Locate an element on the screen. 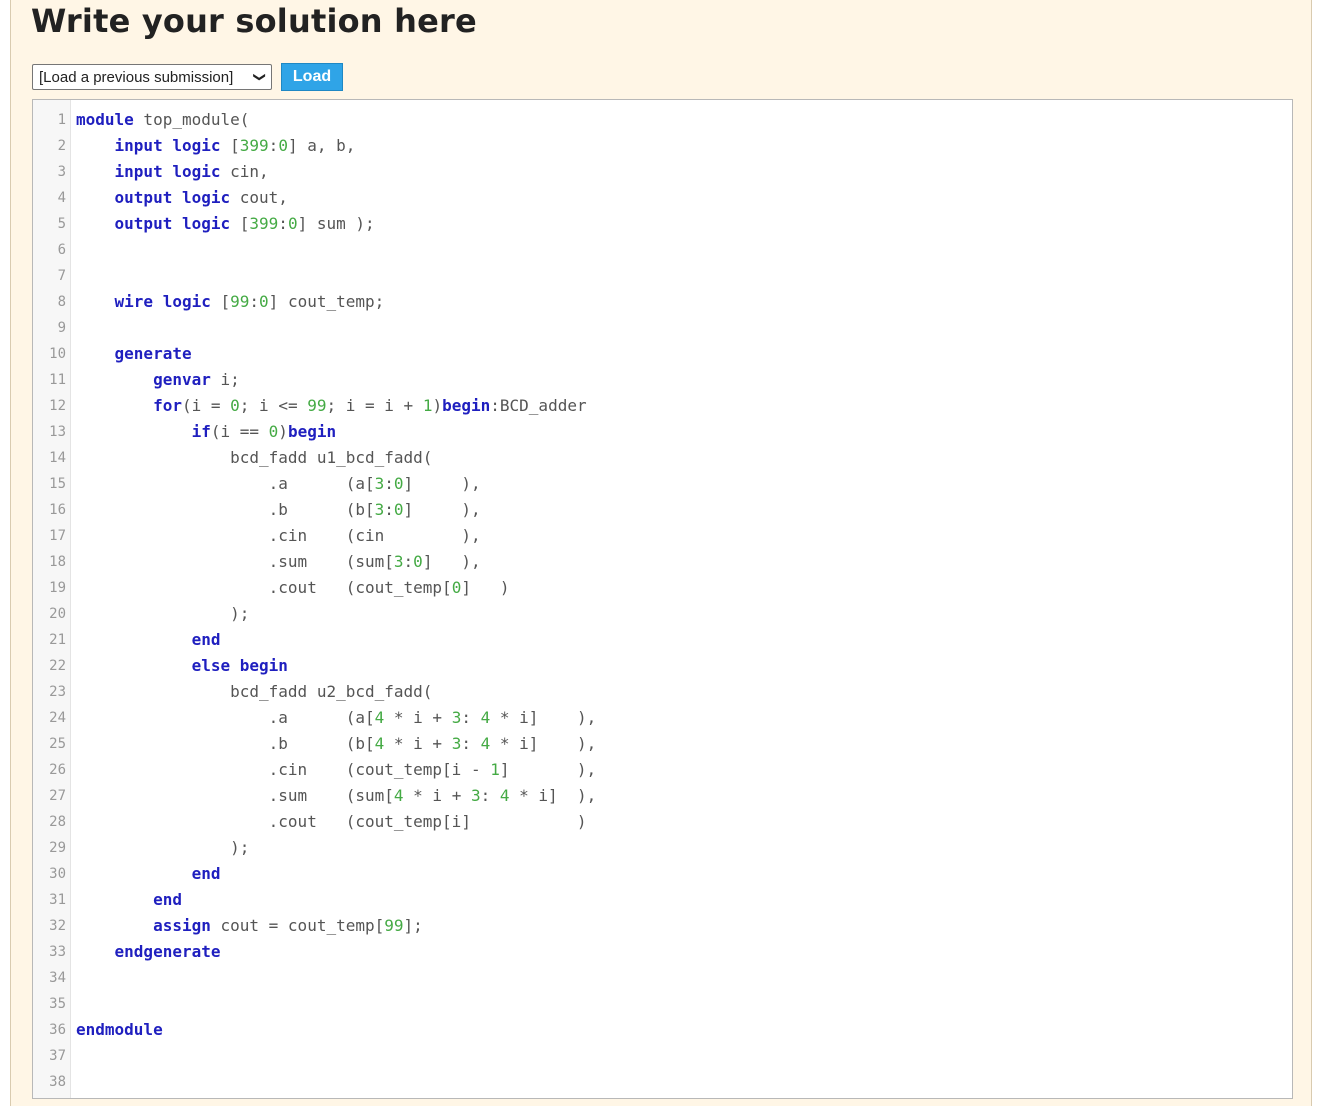 This screenshot has height=1106, width=1322. chevron-down-icon: ❯ is located at coordinates (259, 77).